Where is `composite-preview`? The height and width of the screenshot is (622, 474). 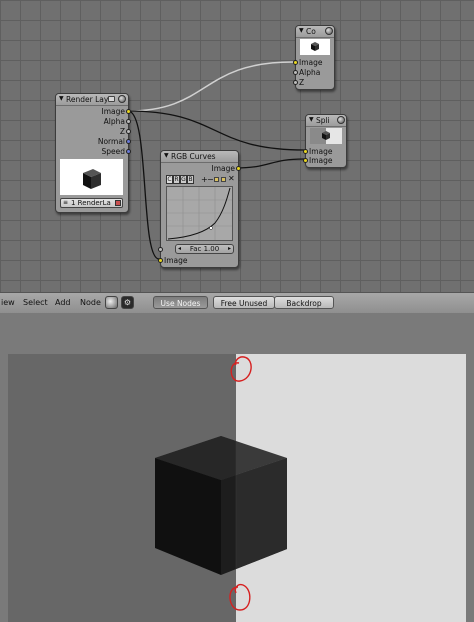 composite-preview is located at coordinates (315, 47).